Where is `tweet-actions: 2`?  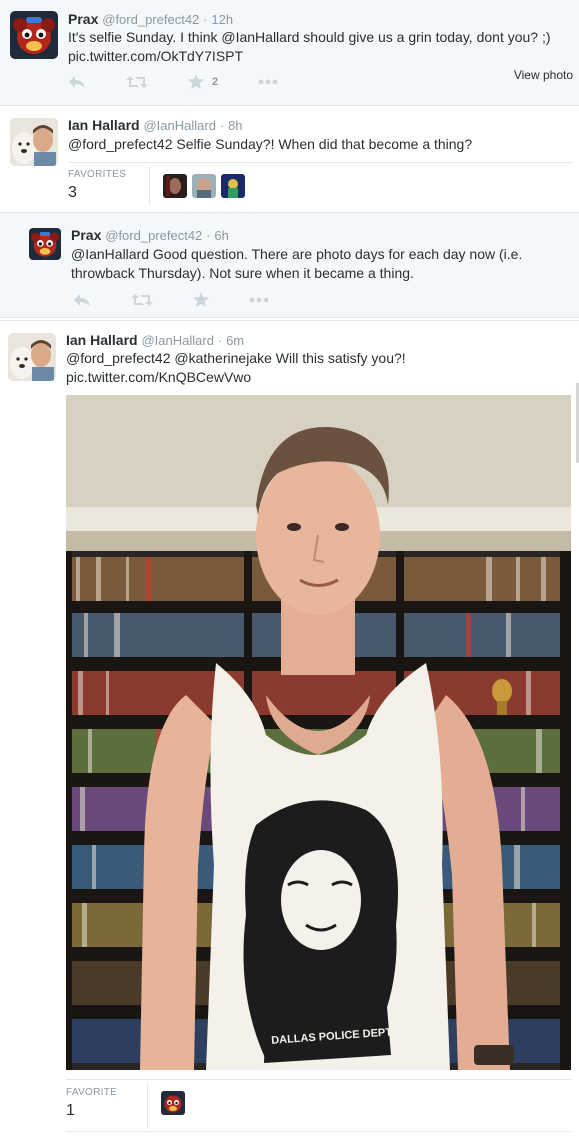 tweet-actions: 2 is located at coordinates (193, 81).